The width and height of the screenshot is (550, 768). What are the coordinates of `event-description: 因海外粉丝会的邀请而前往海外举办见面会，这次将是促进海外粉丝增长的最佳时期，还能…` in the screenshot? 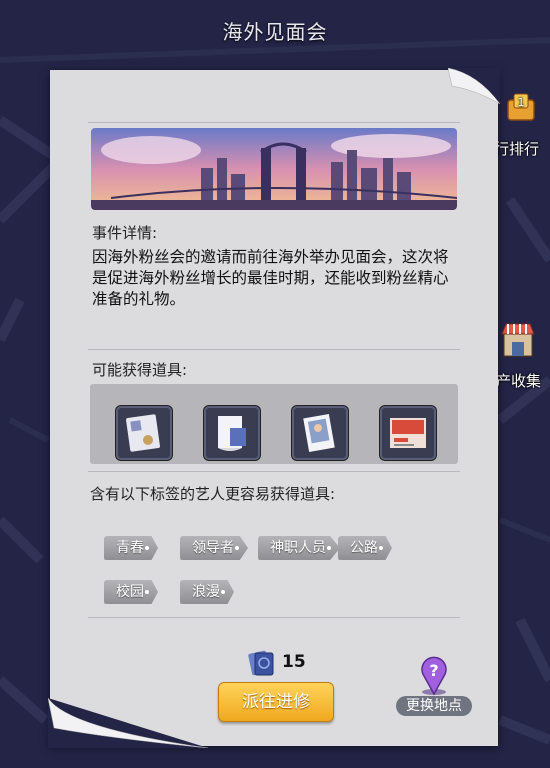 It's located at (270, 278).